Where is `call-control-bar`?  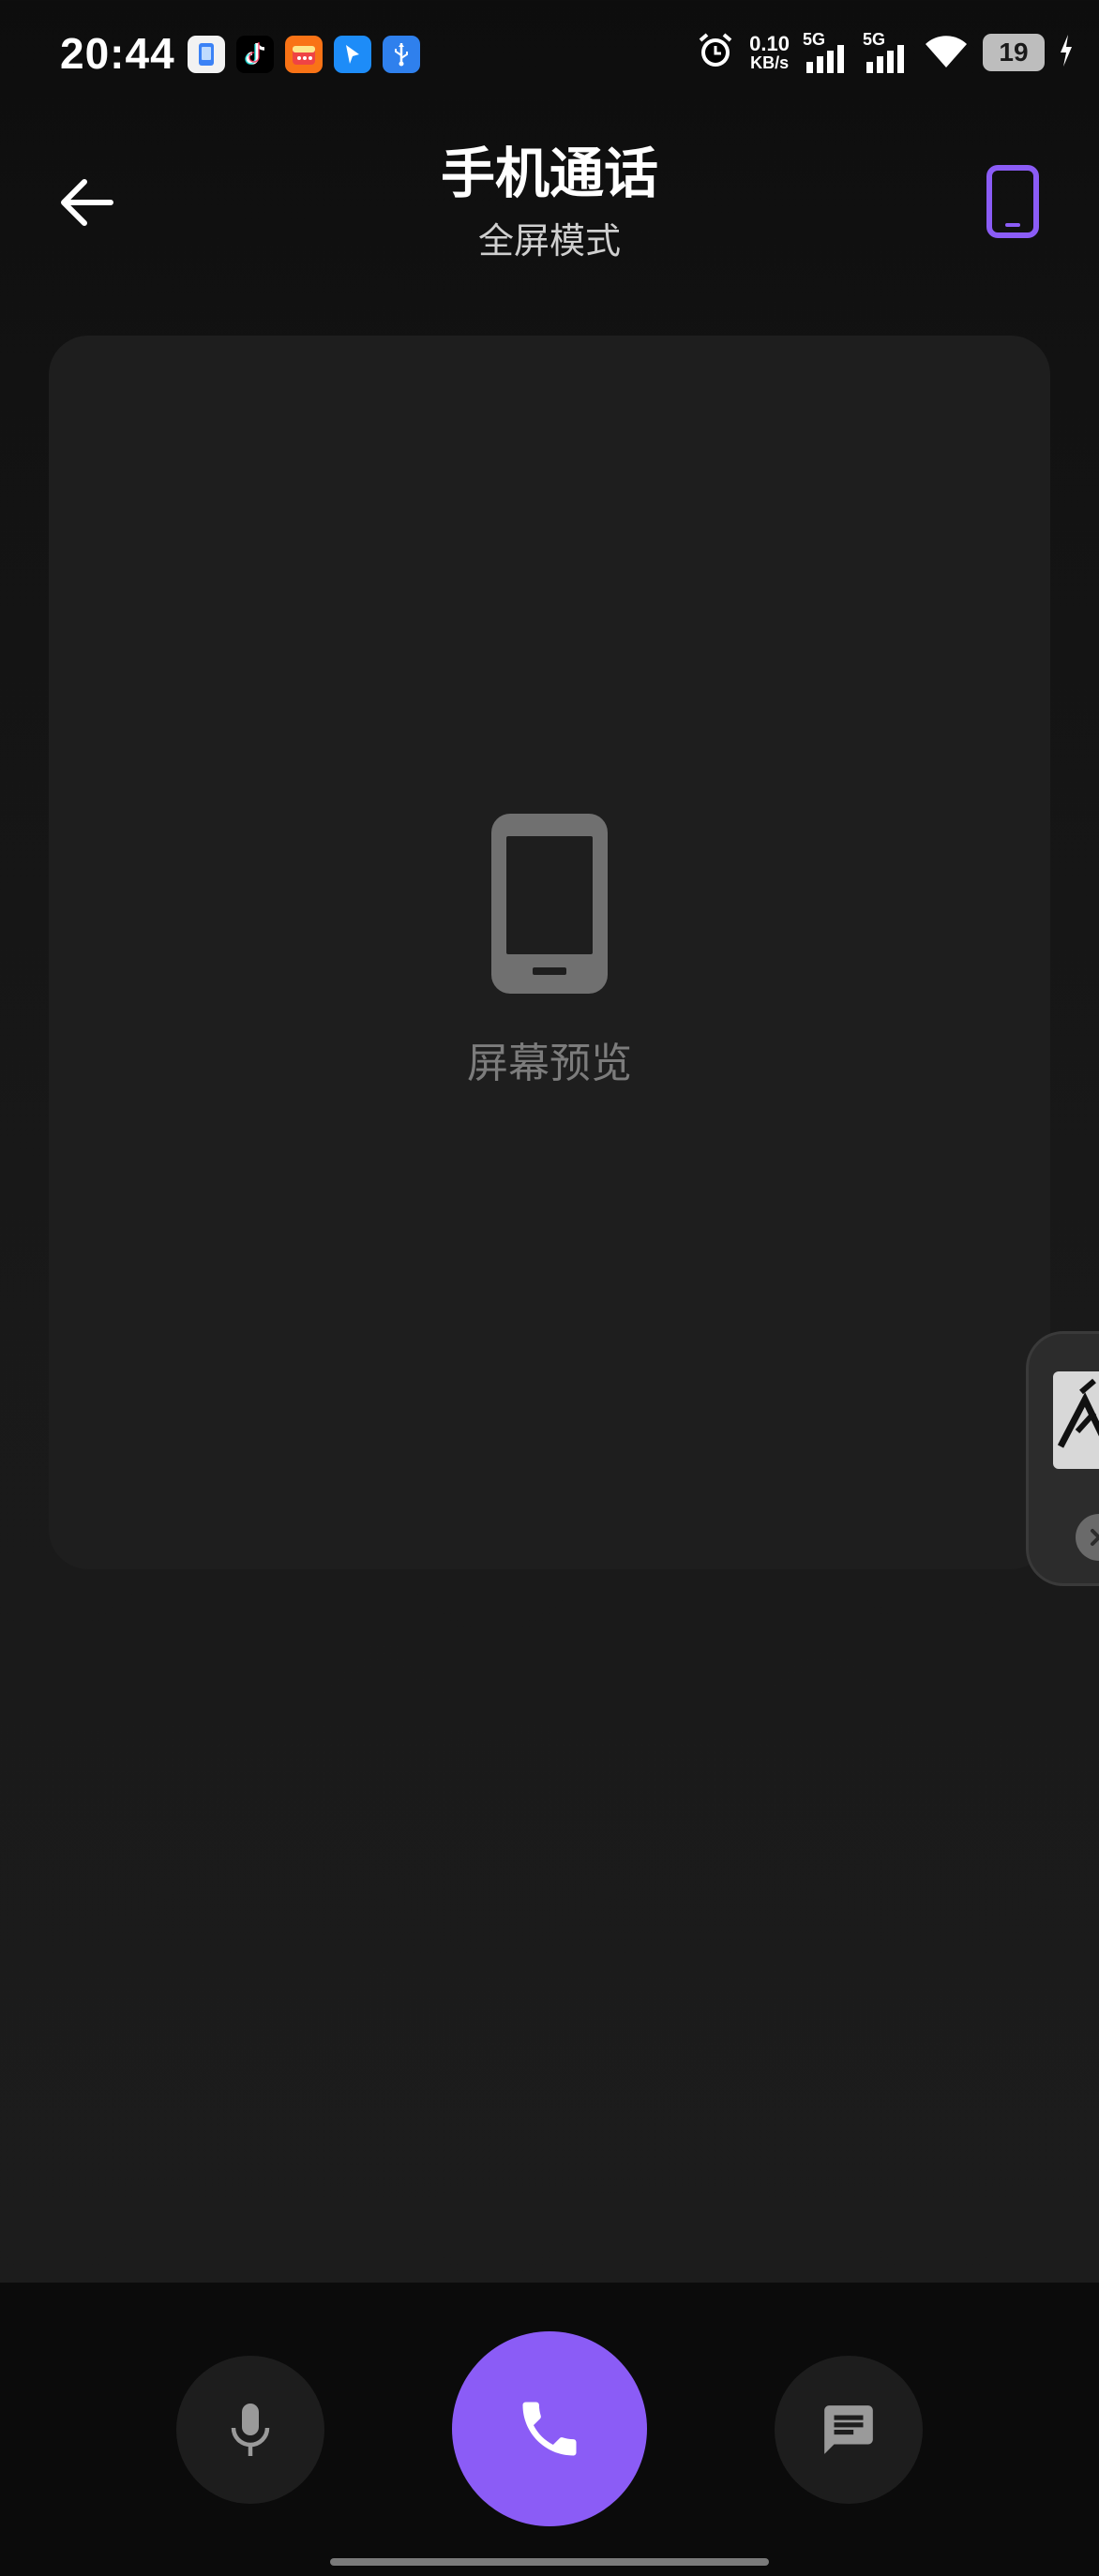 call-control-bar is located at coordinates (549, 2429).